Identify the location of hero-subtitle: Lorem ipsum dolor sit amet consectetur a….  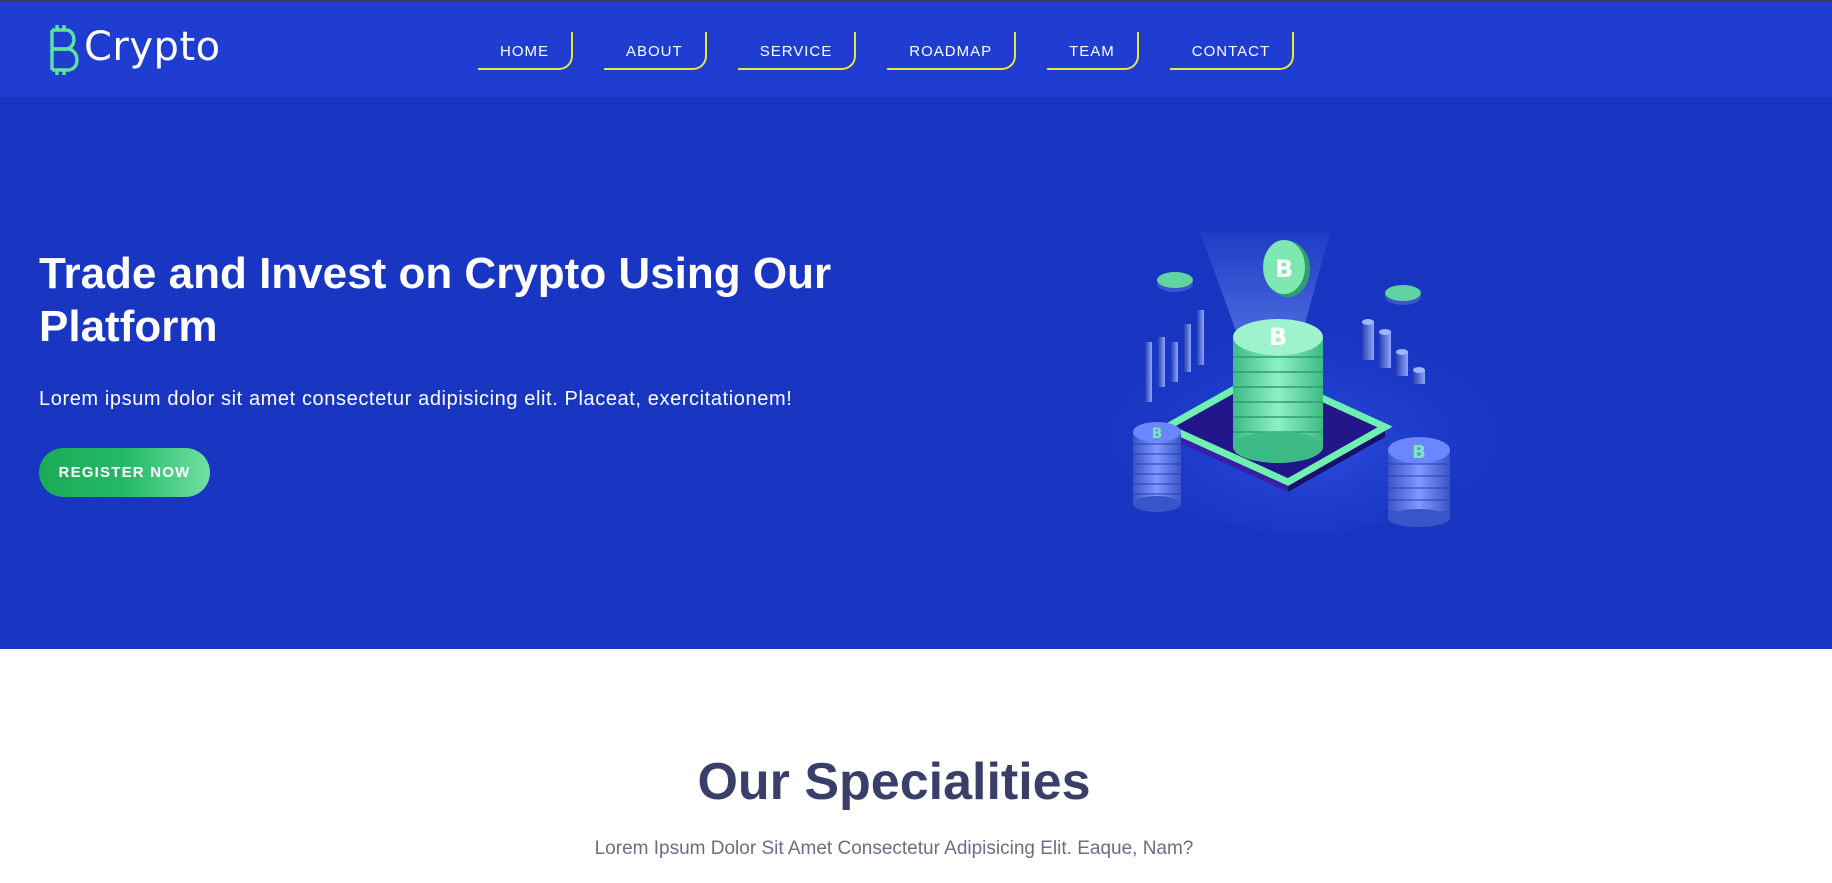
(416, 399).